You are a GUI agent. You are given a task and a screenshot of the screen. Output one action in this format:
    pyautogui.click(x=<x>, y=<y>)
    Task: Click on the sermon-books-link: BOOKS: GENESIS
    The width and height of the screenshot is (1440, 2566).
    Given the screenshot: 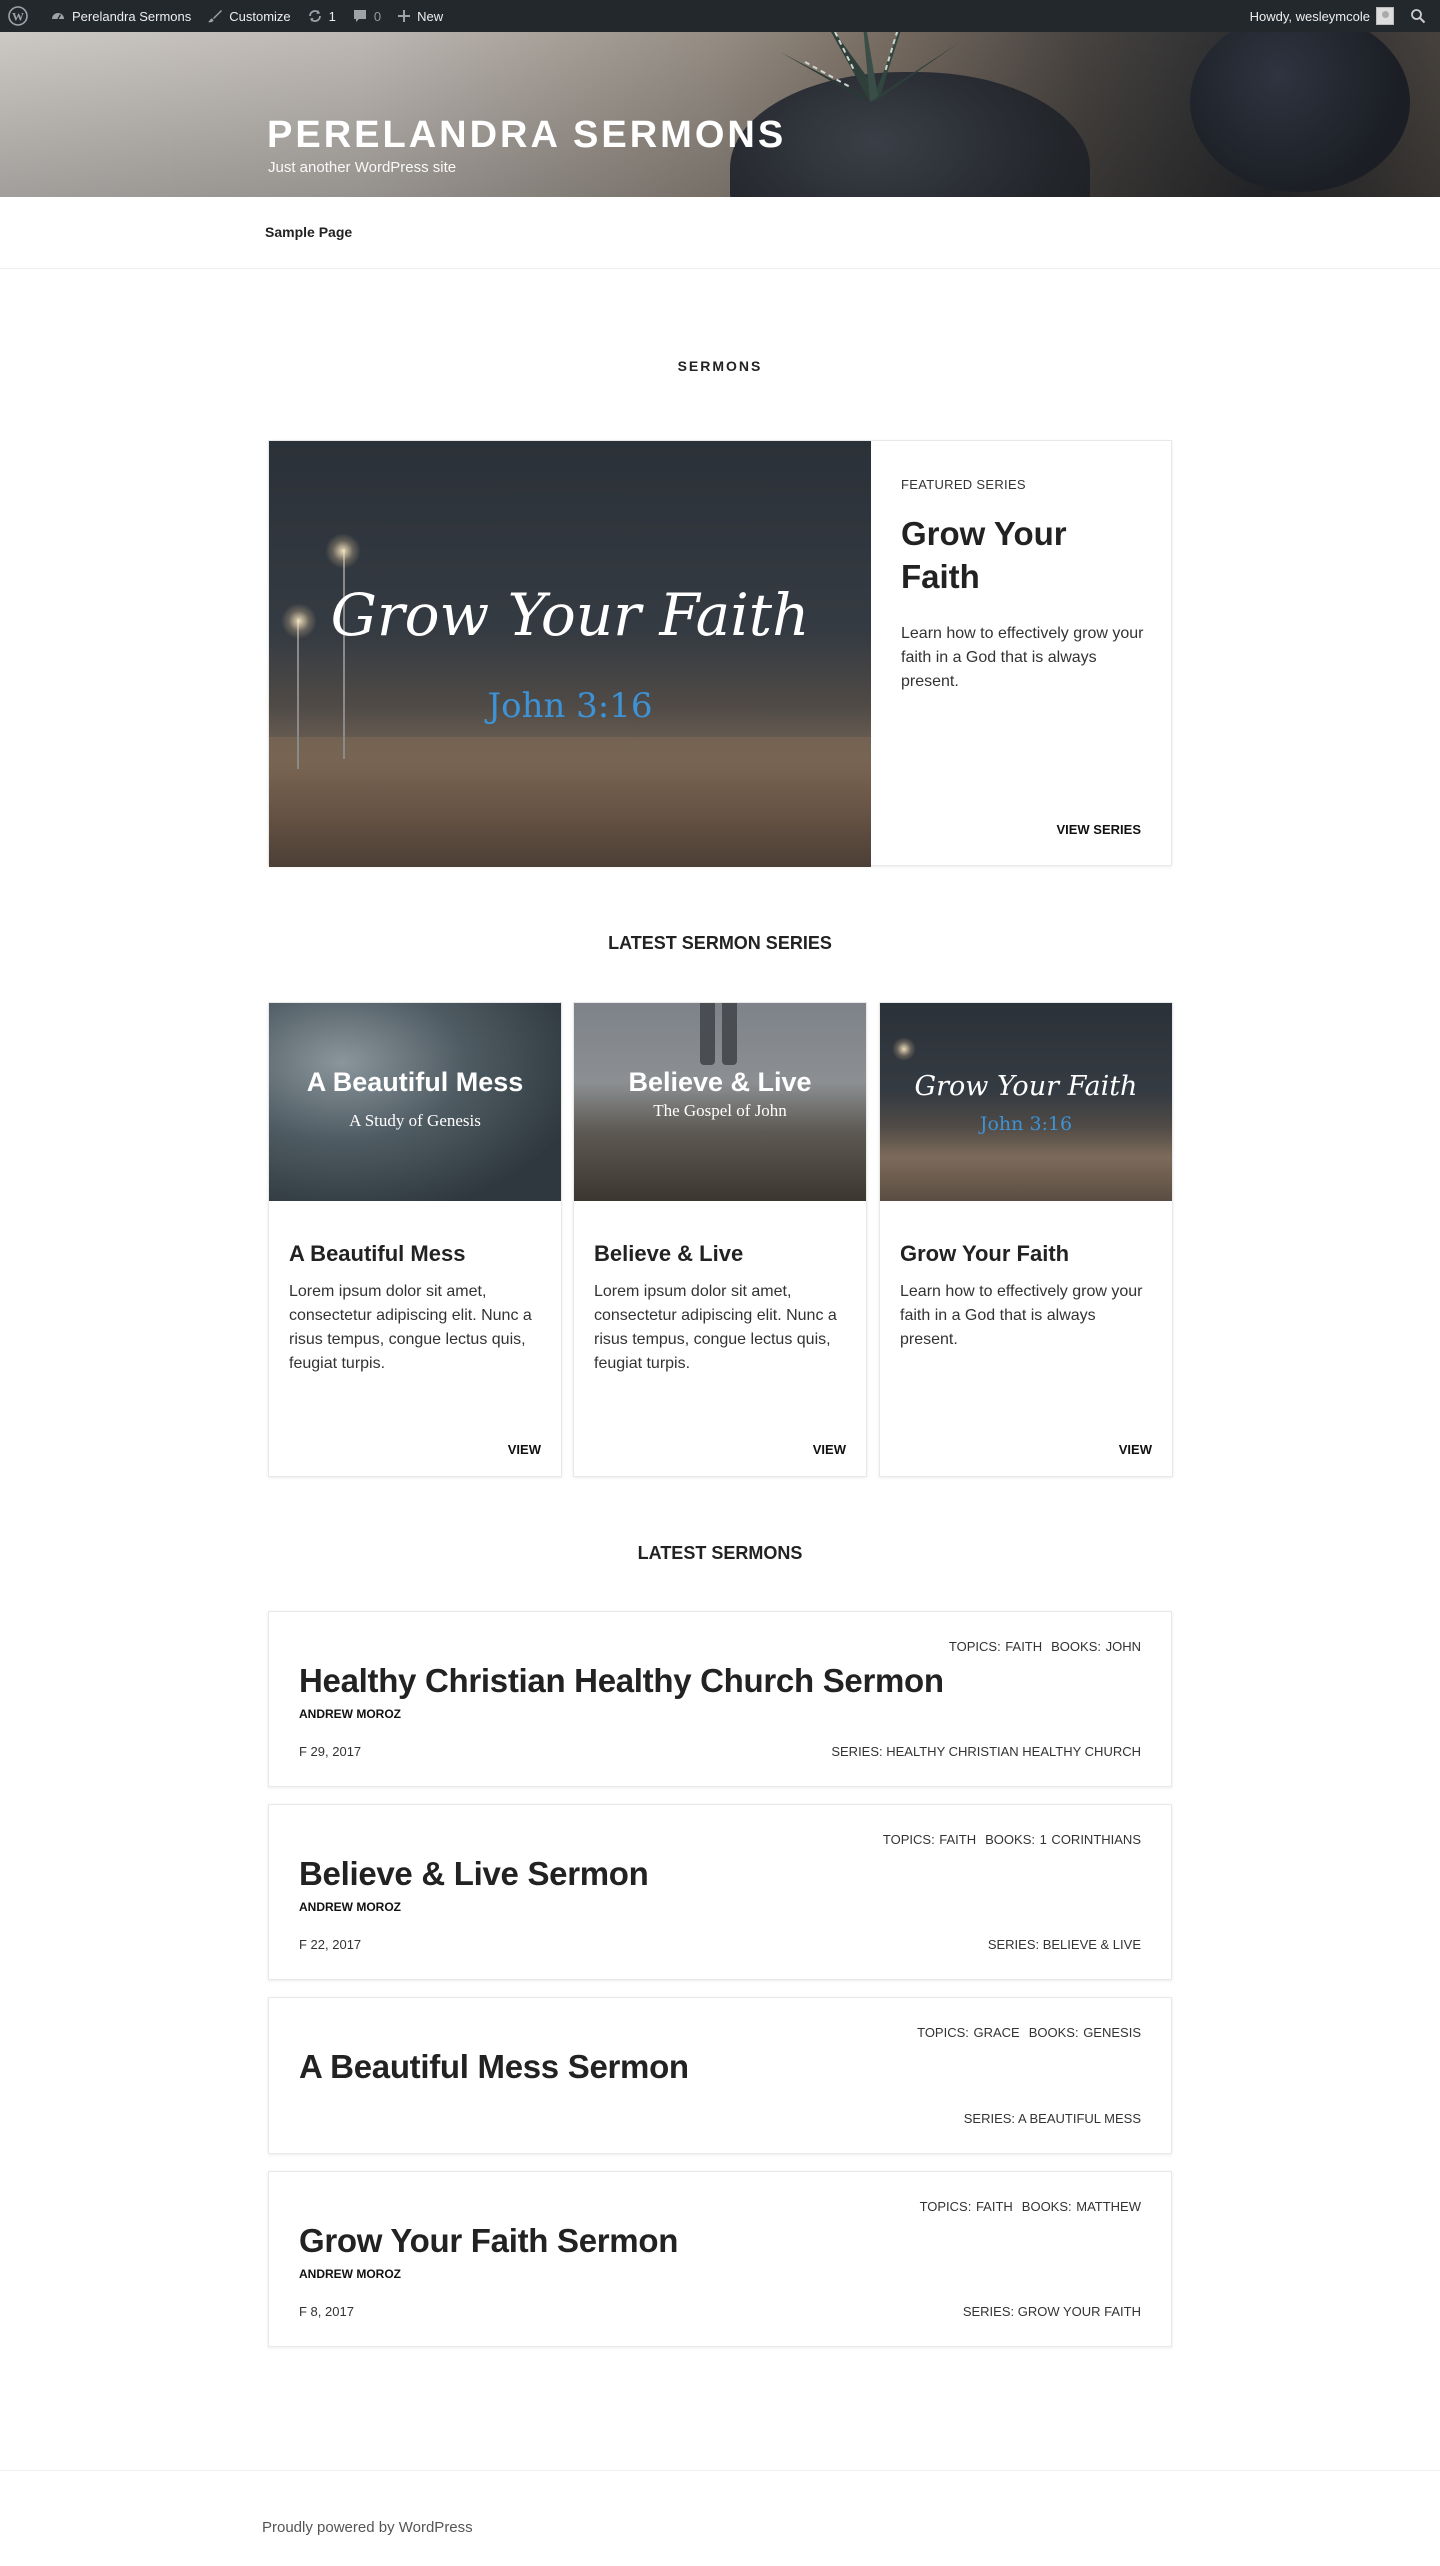 What is the action you would take?
    pyautogui.click(x=1085, y=2032)
    